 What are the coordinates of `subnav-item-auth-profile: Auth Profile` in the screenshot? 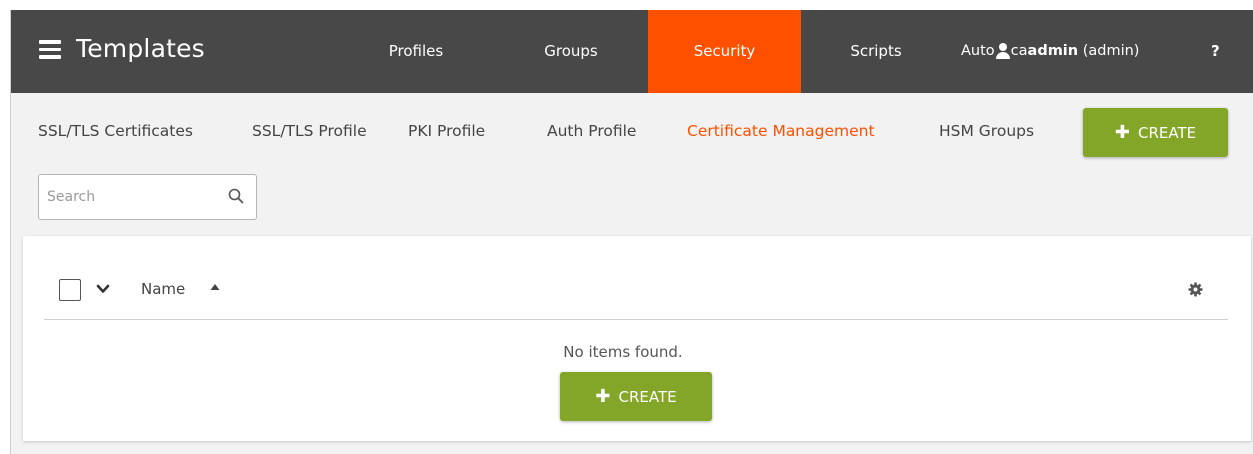 It's located at (591, 131).